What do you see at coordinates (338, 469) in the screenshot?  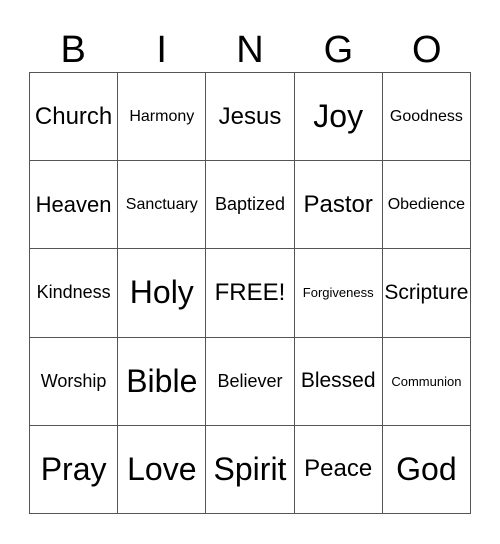 I see `bingo-cell: Peace` at bounding box center [338, 469].